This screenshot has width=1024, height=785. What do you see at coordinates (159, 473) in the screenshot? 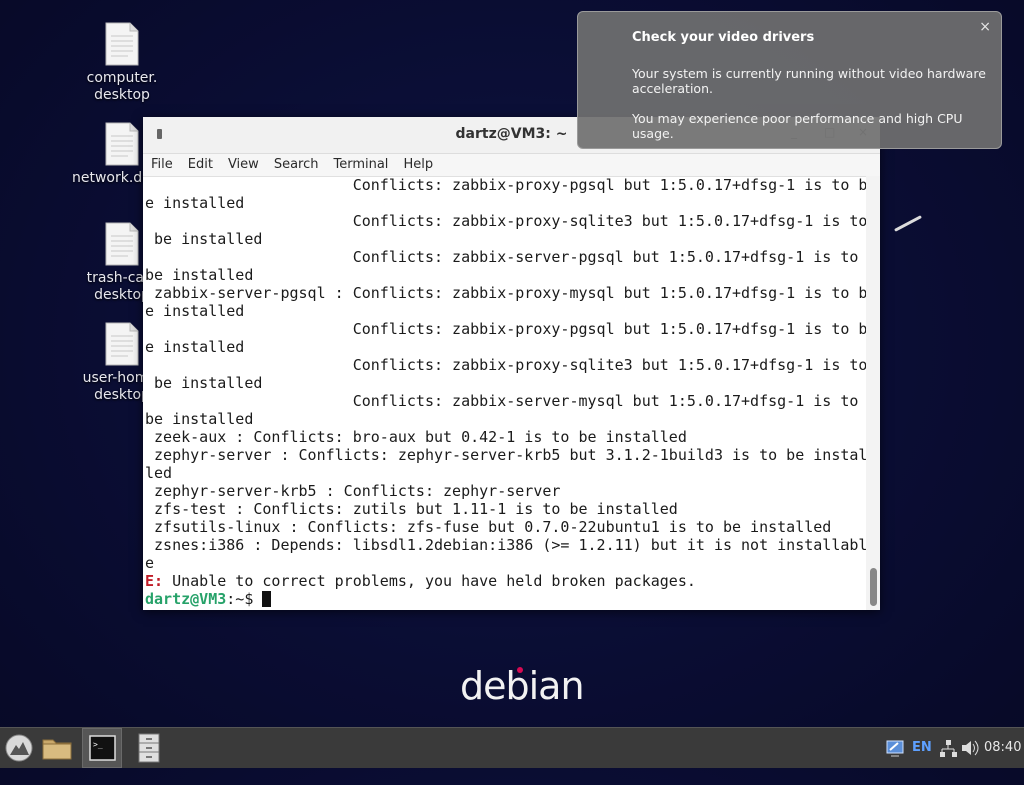
I see `terminal-line: led` at bounding box center [159, 473].